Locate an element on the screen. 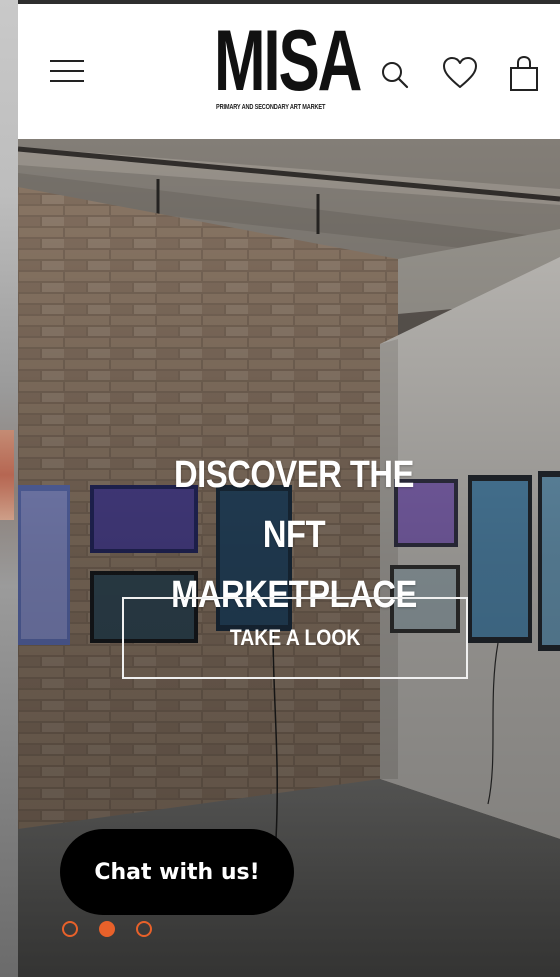  take-a-look-button: TAKE A LOOK is located at coordinates (295, 638).